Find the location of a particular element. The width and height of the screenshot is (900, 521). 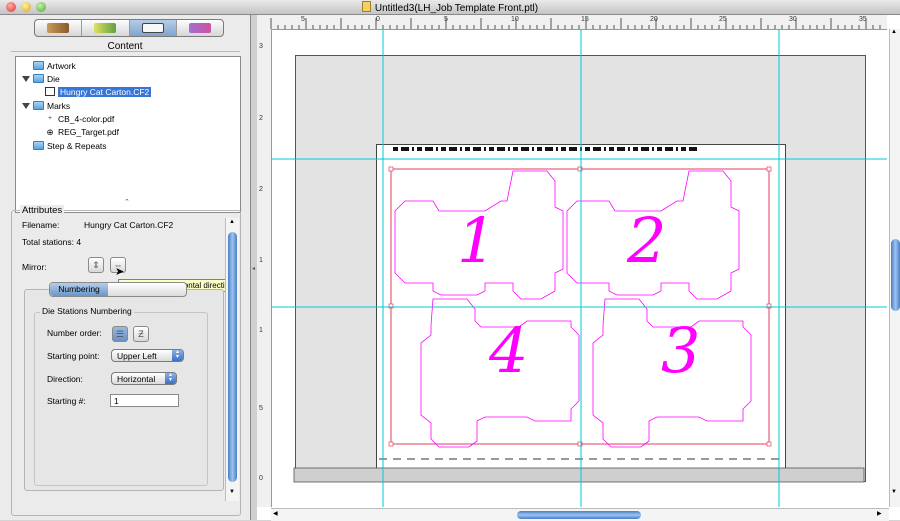

canvas-horizontal-scroll-thumb is located at coordinates (579, 515).